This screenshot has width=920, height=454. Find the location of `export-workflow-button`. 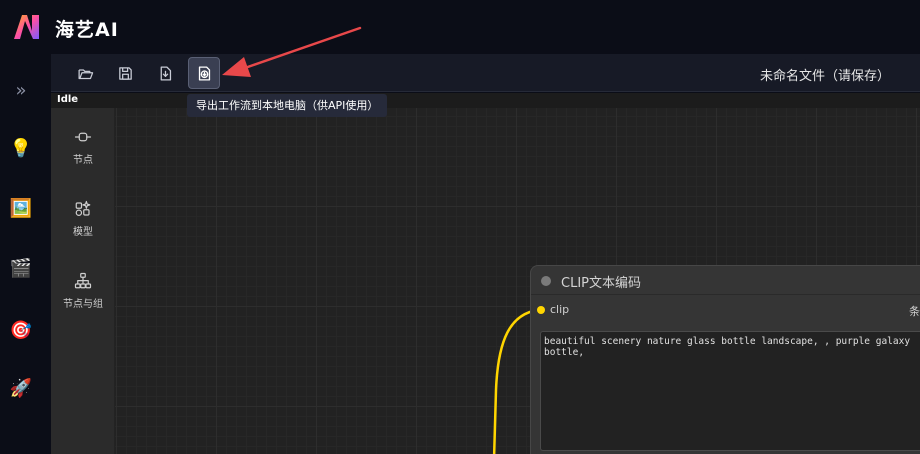

export-workflow-button is located at coordinates (165, 73).